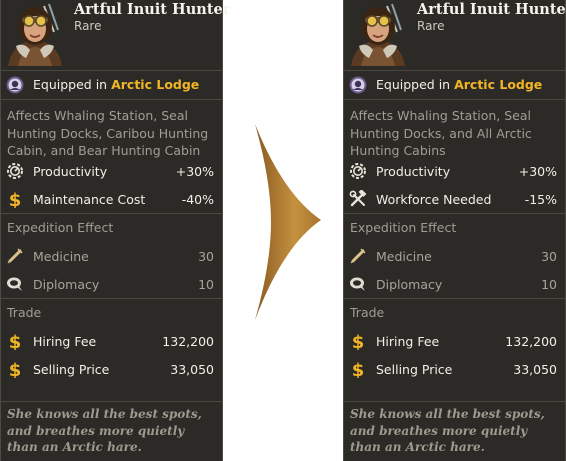 This screenshot has width=566, height=461. I want to click on stat-value: -40%, so click(197, 199).